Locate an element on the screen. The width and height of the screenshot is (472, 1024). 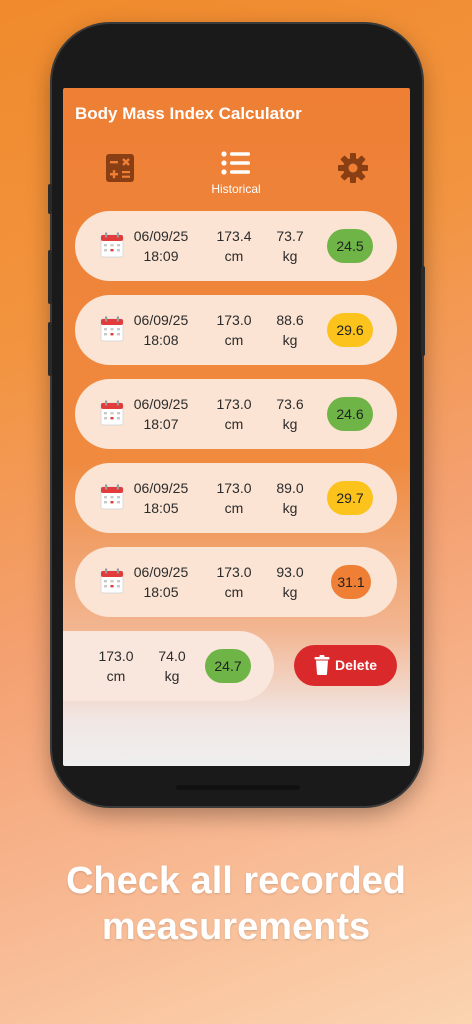
app-title: Body Mass Index Calculator is located at coordinates (188, 113).